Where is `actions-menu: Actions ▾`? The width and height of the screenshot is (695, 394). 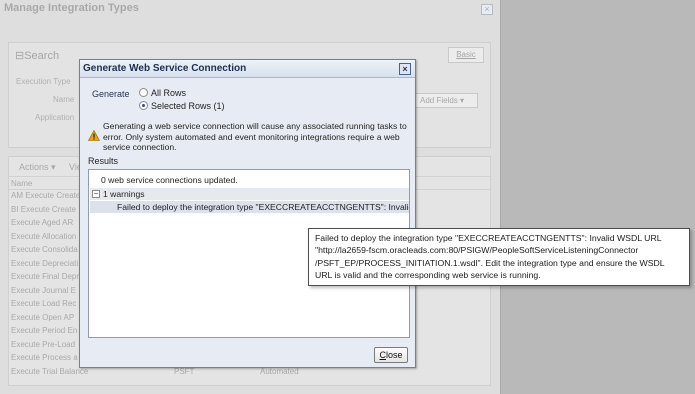
actions-menu: Actions ▾ is located at coordinates (37, 167).